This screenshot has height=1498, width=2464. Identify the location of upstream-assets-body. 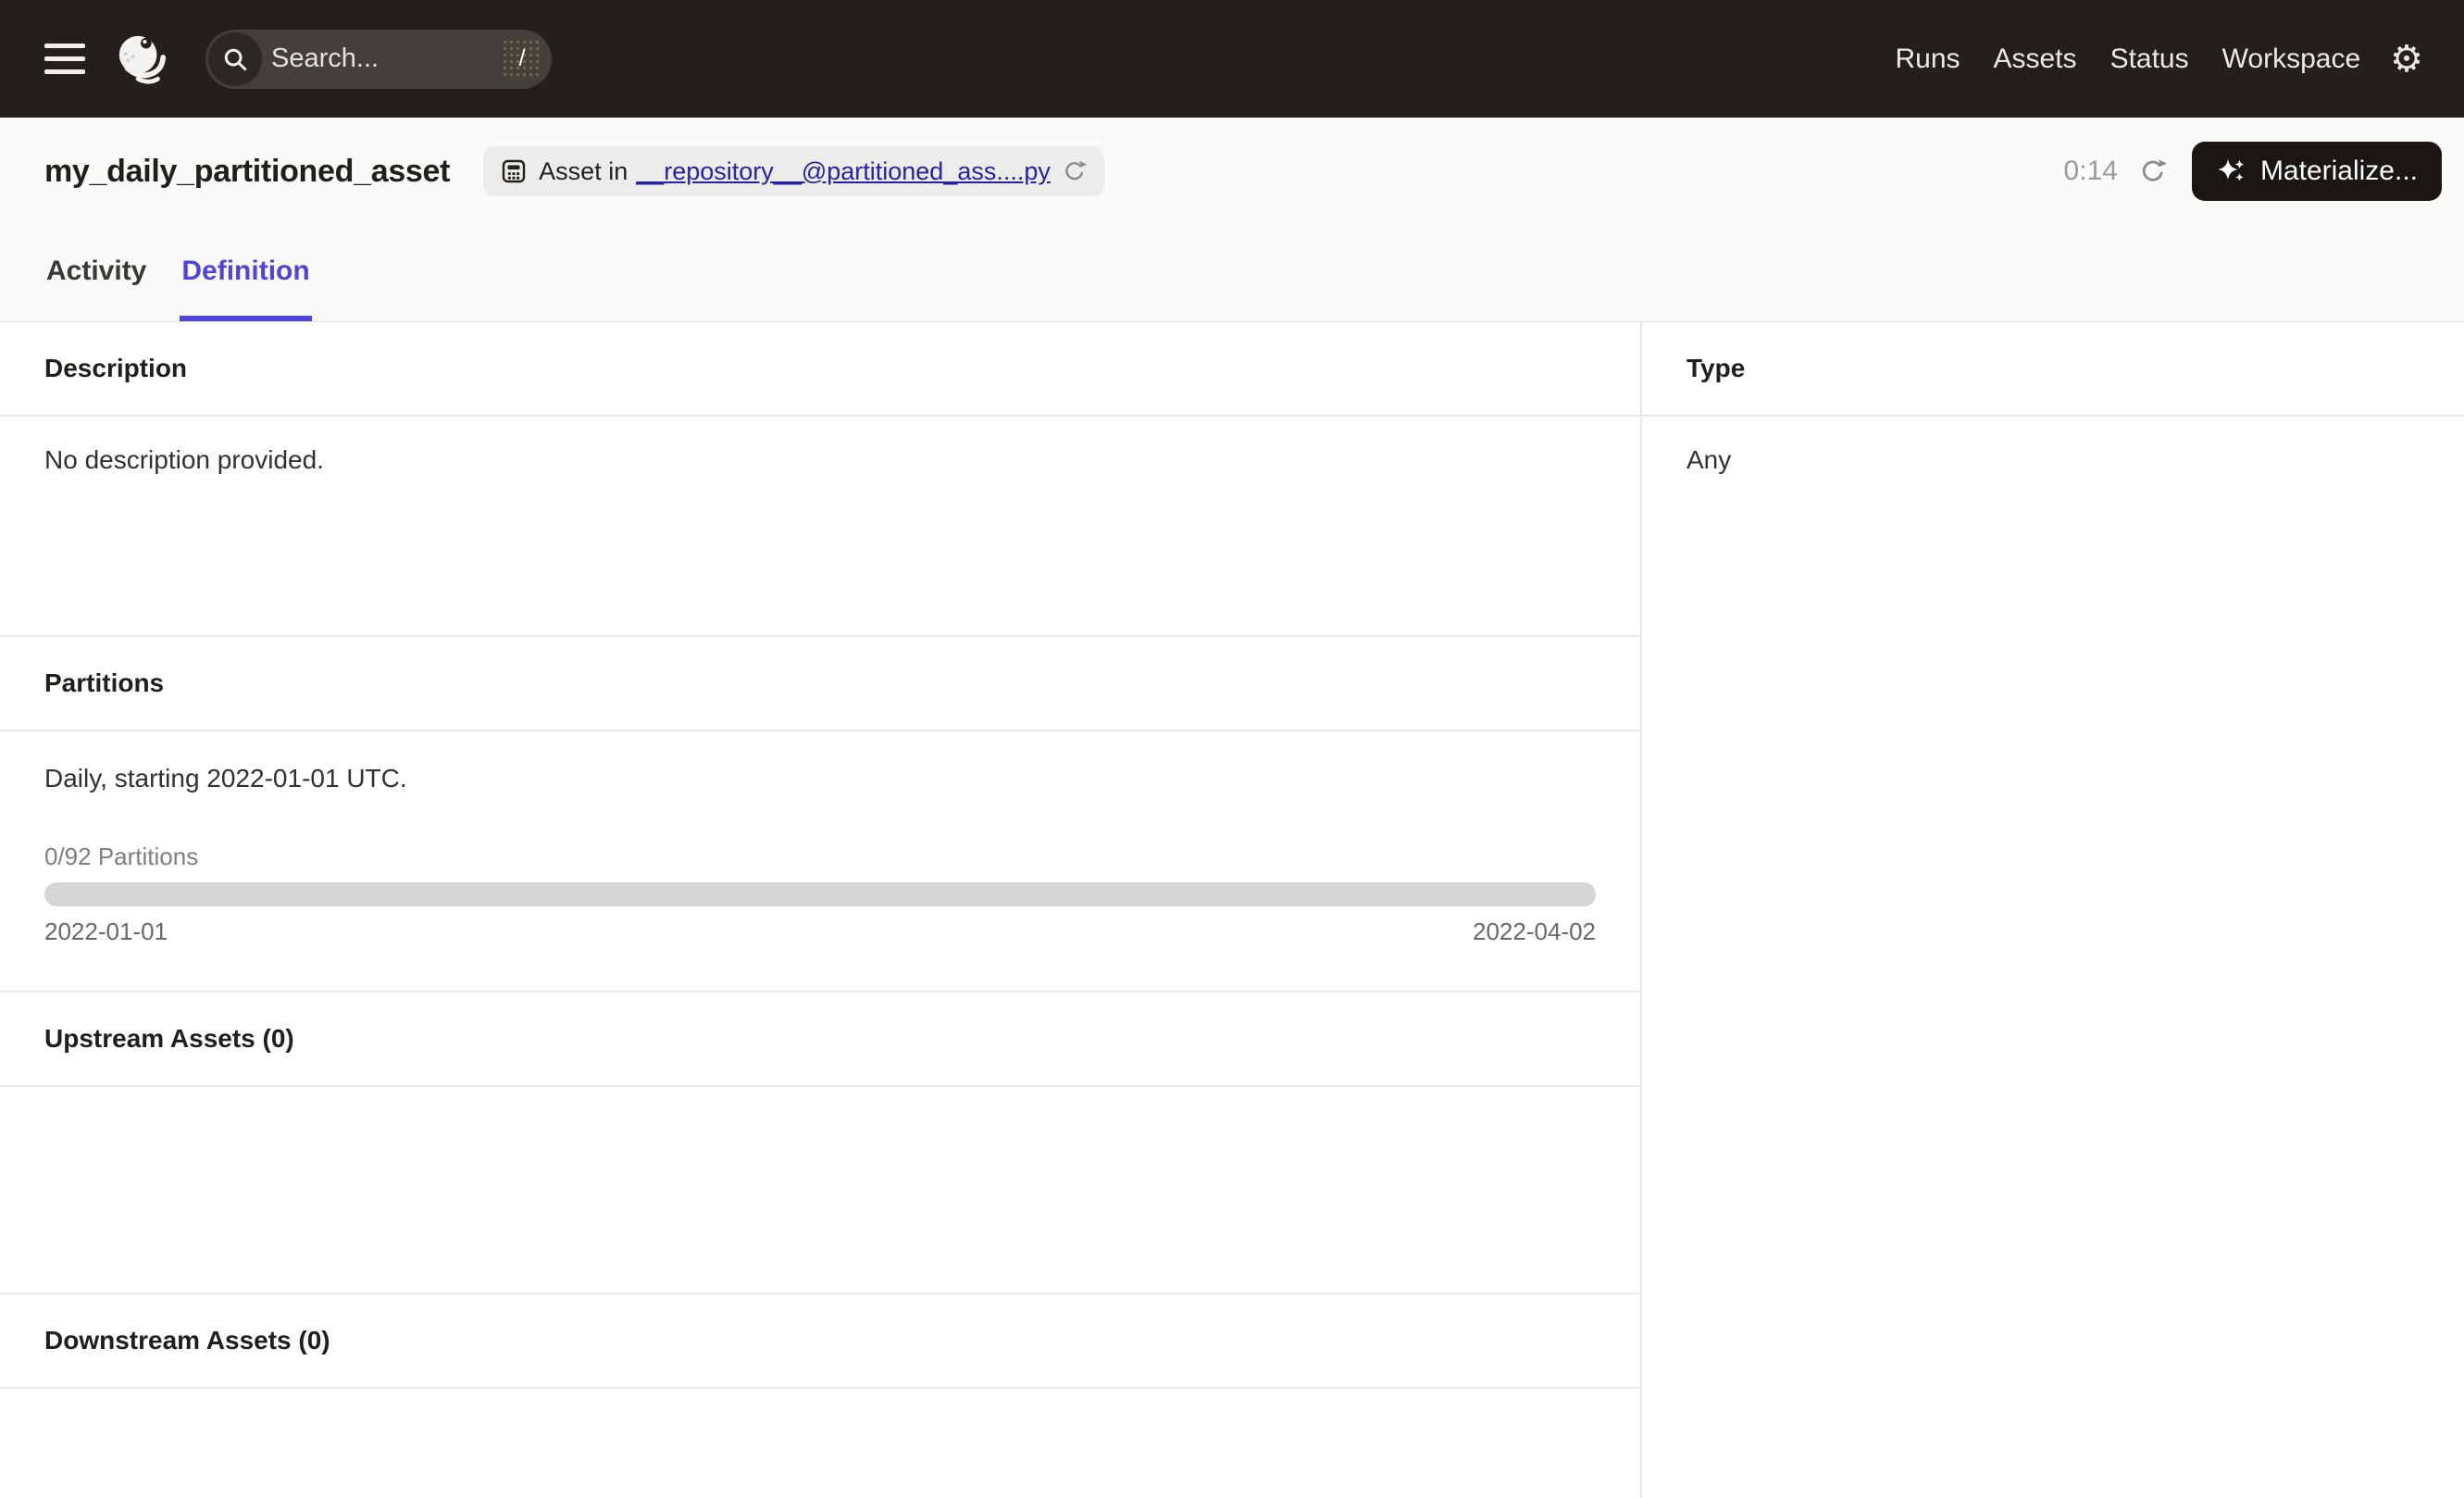
(820, 1190).